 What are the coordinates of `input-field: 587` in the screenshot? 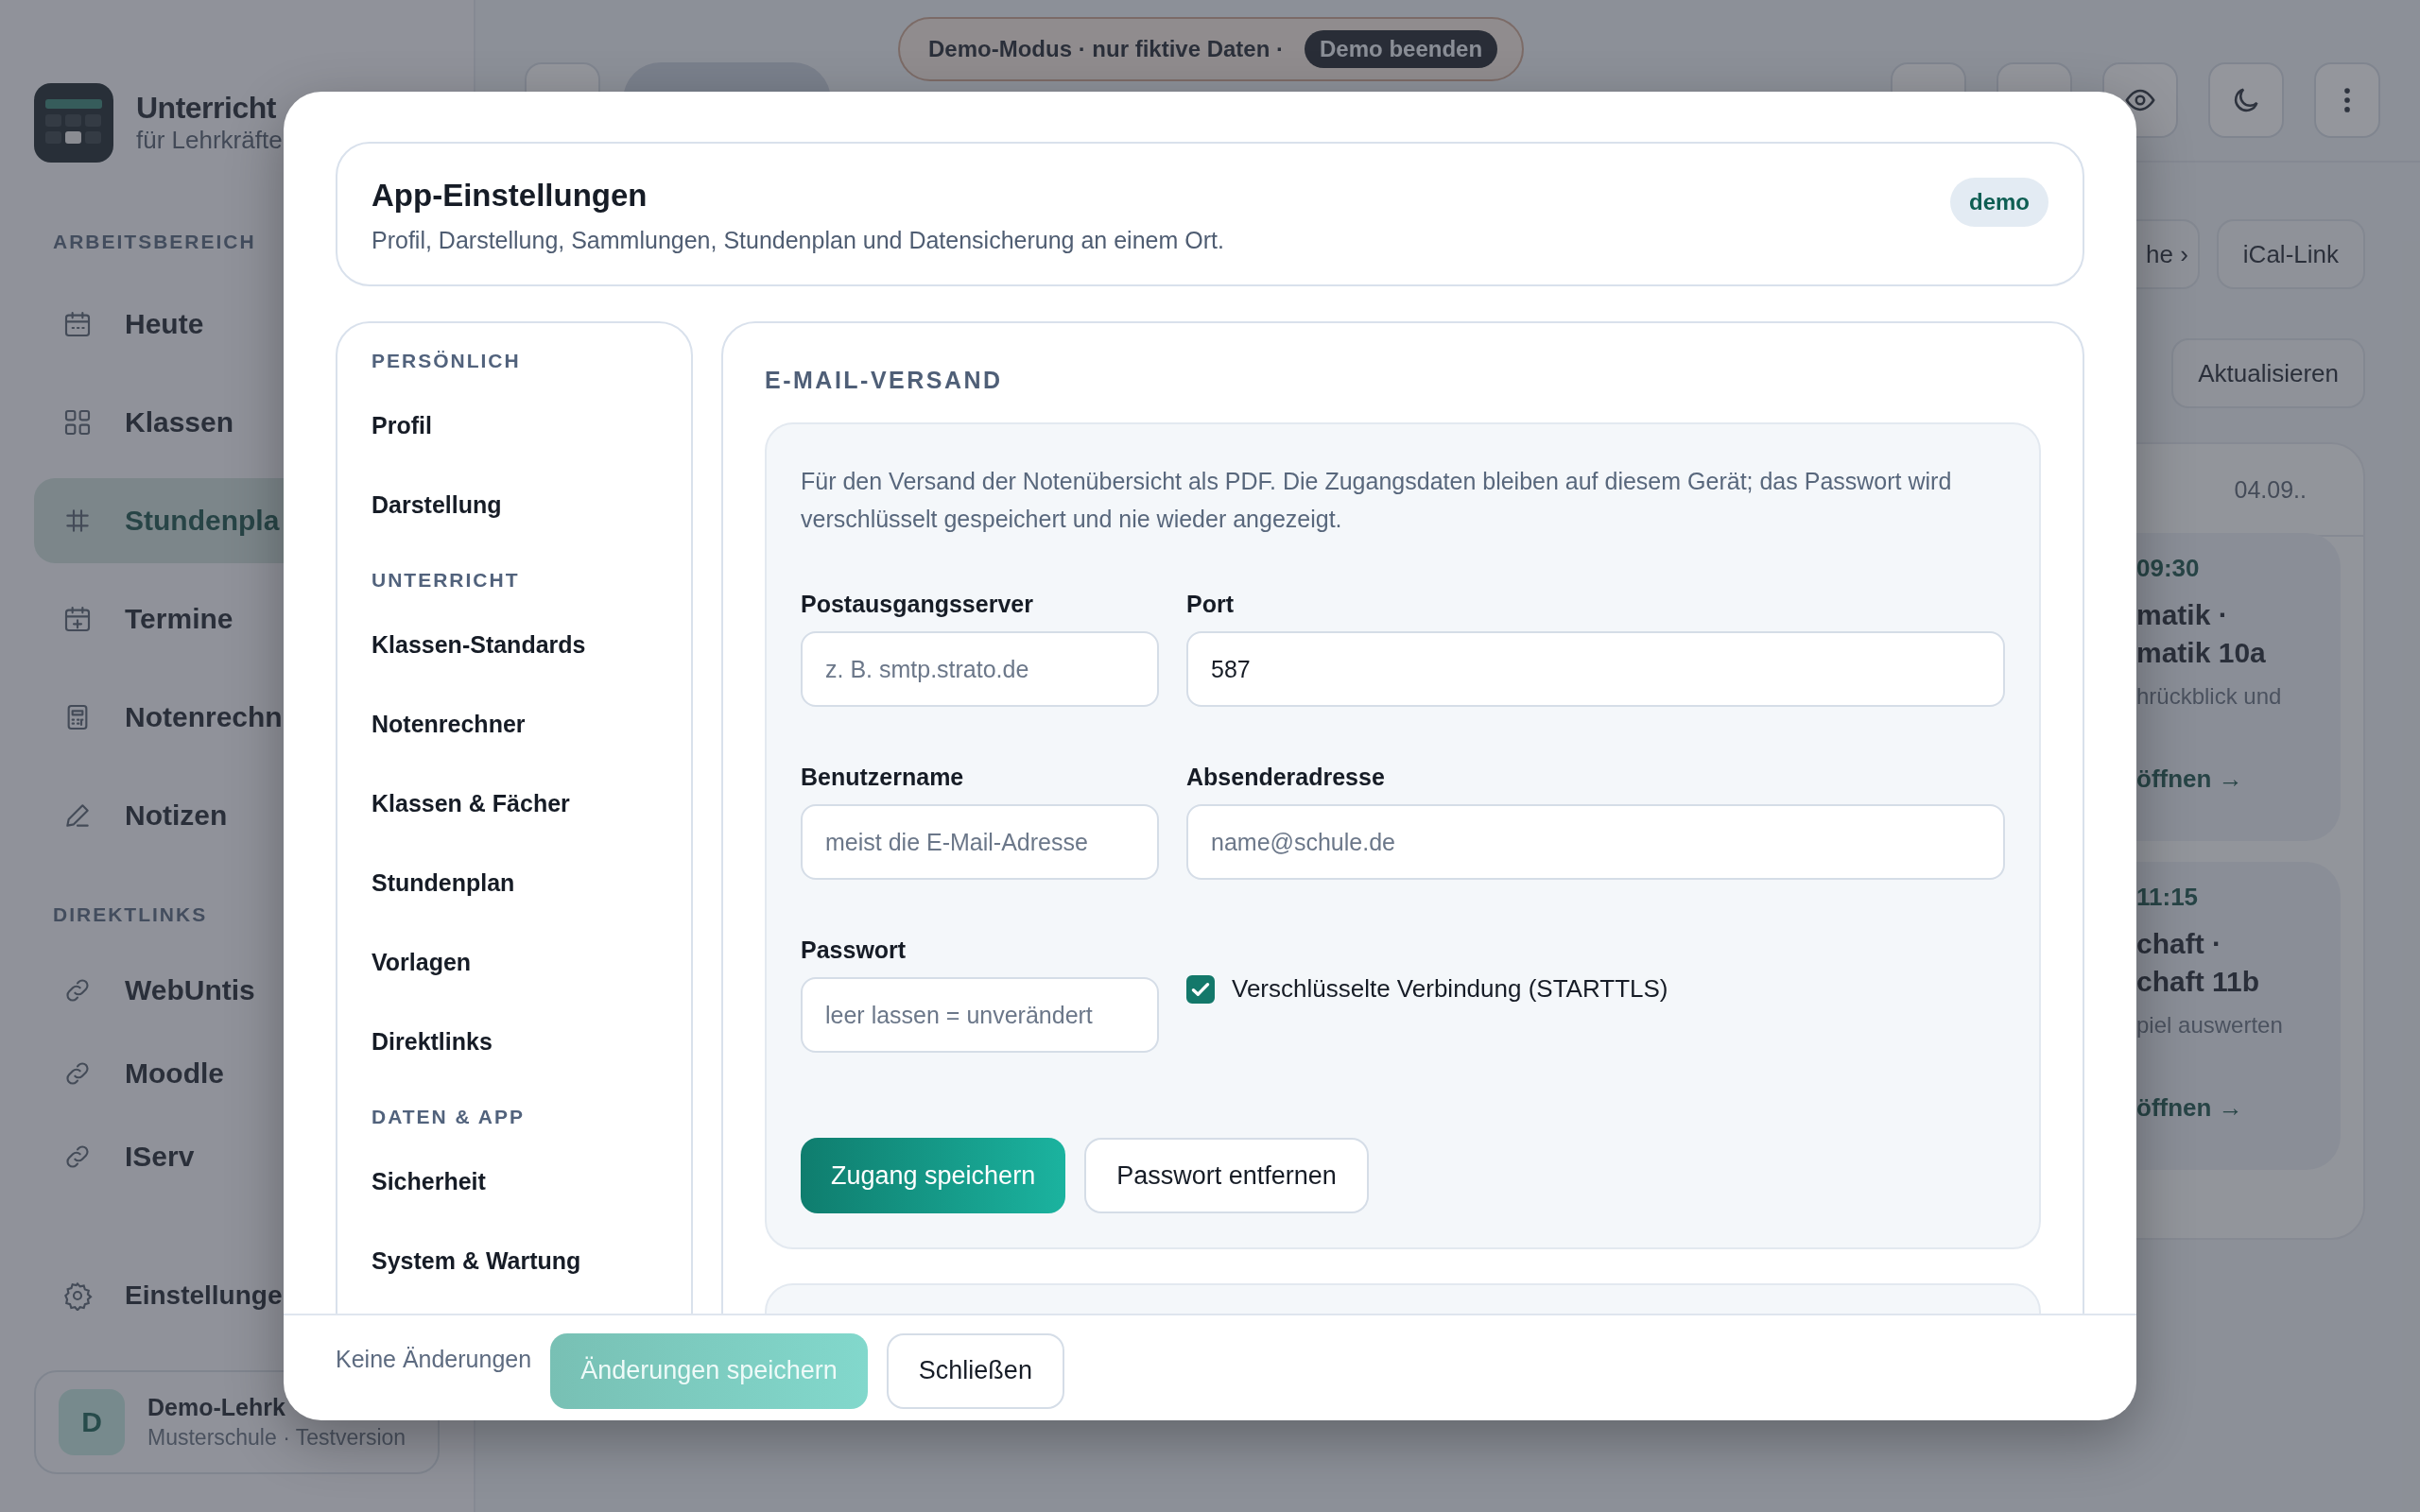 It's located at (1595, 669).